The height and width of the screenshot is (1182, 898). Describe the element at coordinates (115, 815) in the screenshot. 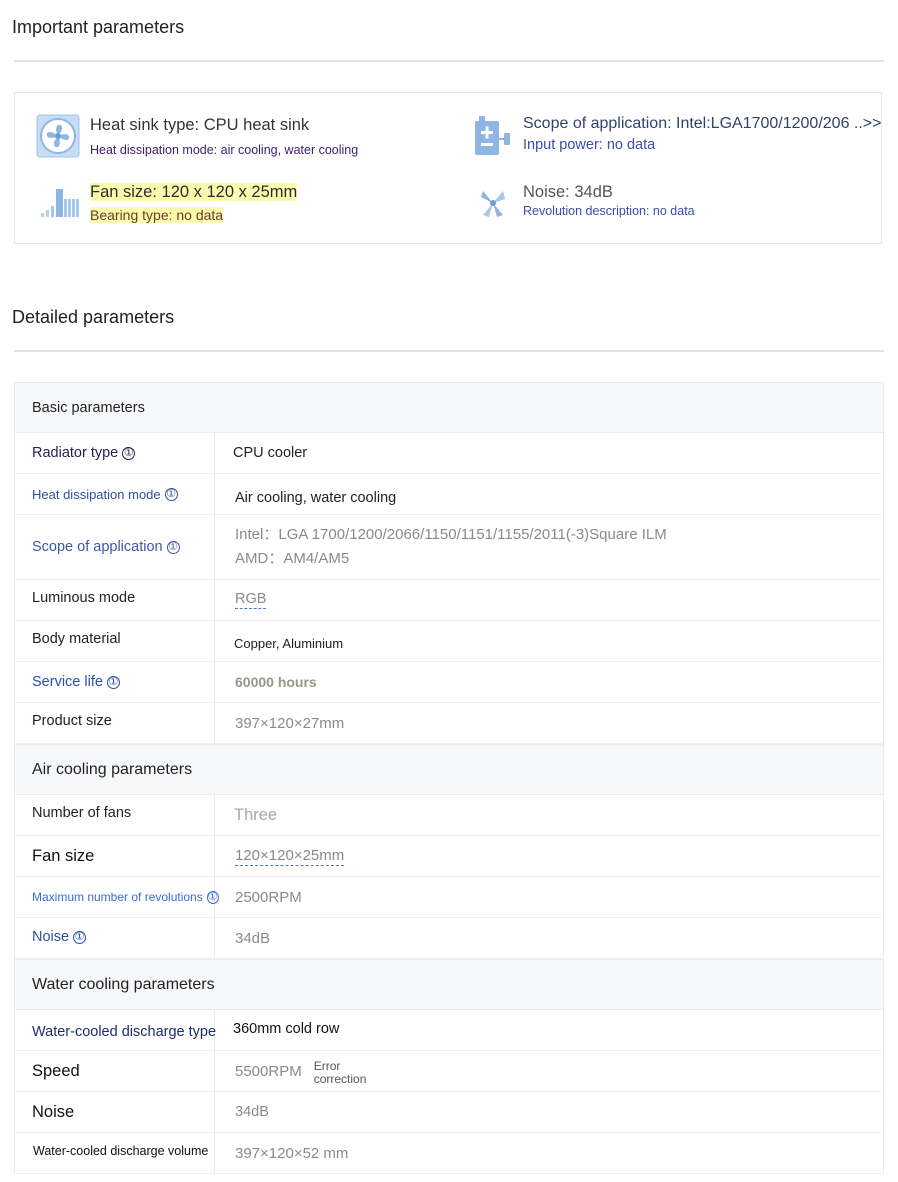

I see `row-key: Number of fans` at that location.